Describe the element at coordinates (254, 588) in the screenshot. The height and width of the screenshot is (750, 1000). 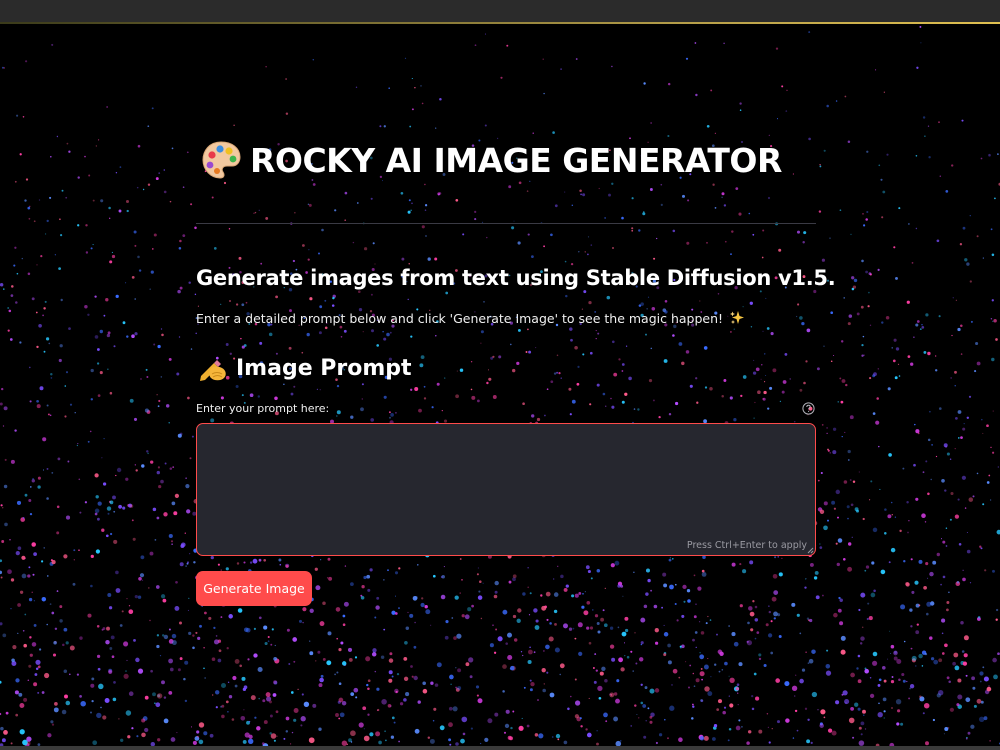
I see `generate-image-button: Generate Image` at that location.